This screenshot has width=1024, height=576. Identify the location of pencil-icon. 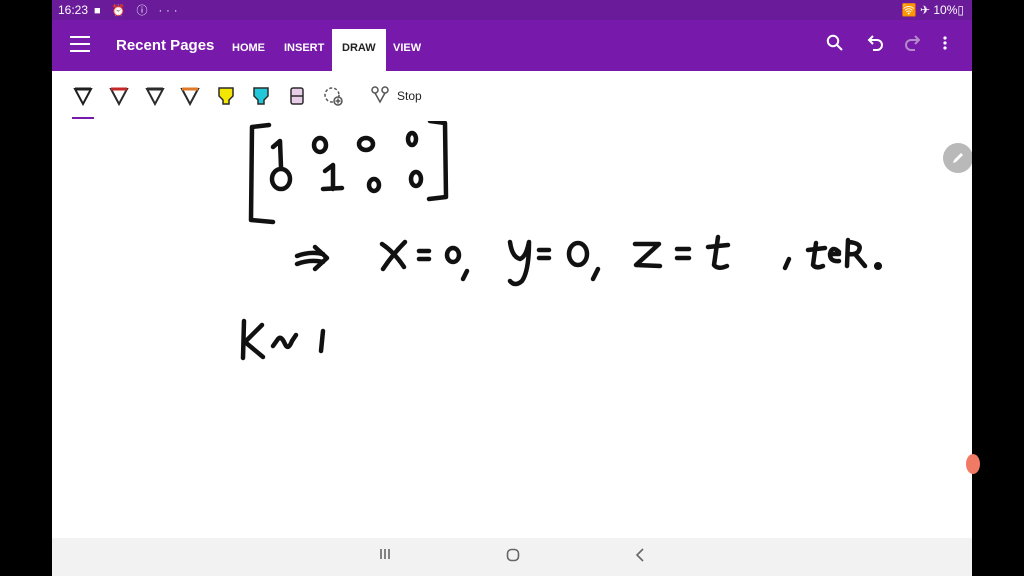
(958, 158).